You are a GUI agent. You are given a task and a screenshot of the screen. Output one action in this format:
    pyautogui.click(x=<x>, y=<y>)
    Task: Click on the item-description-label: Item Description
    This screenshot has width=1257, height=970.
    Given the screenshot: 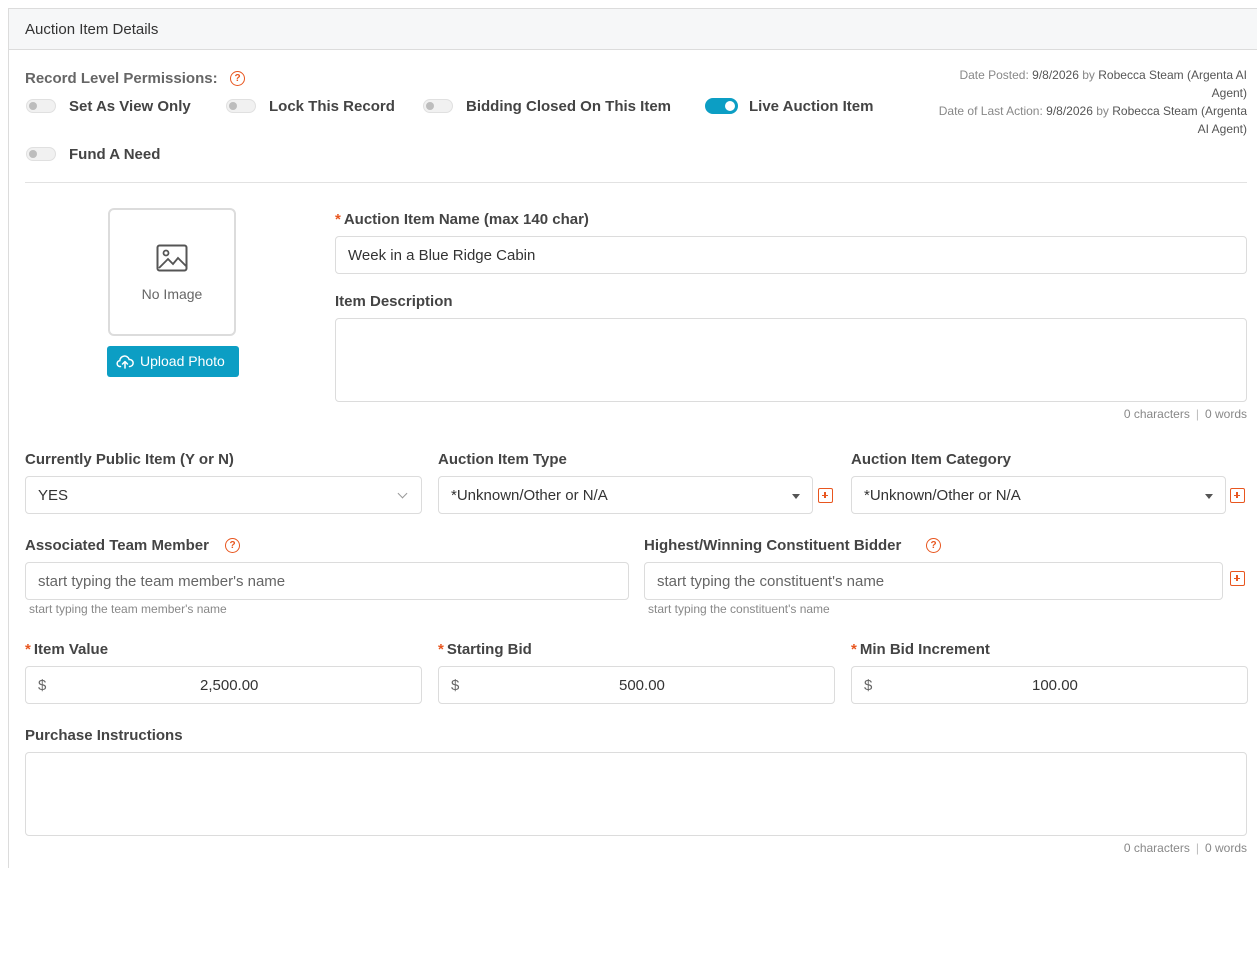 What is the action you would take?
    pyautogui.click(x=394, y=301)
    